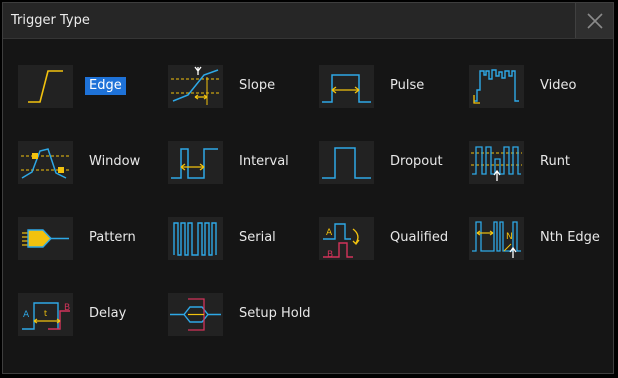 This screenshot has width=618, height=378. What do you see at coordinates (257, 237) in the screenshot?
I see `trigger-label-serial: Serial` at bounding box center [257, 237].